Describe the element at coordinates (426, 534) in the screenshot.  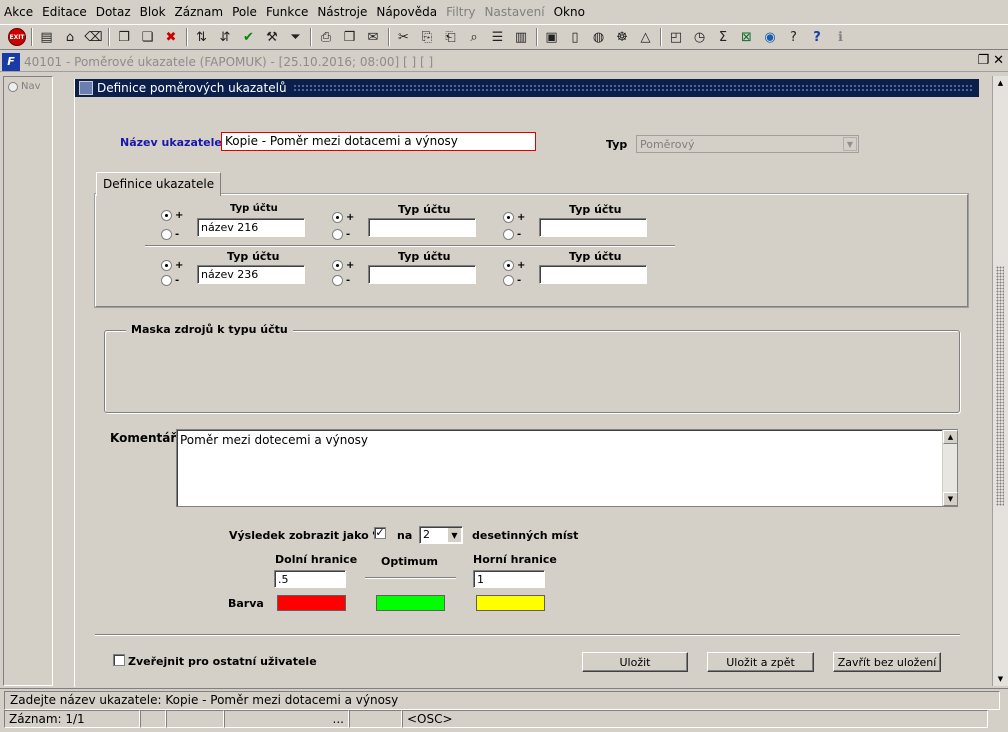
I see `decimals-value: 2` at that location.